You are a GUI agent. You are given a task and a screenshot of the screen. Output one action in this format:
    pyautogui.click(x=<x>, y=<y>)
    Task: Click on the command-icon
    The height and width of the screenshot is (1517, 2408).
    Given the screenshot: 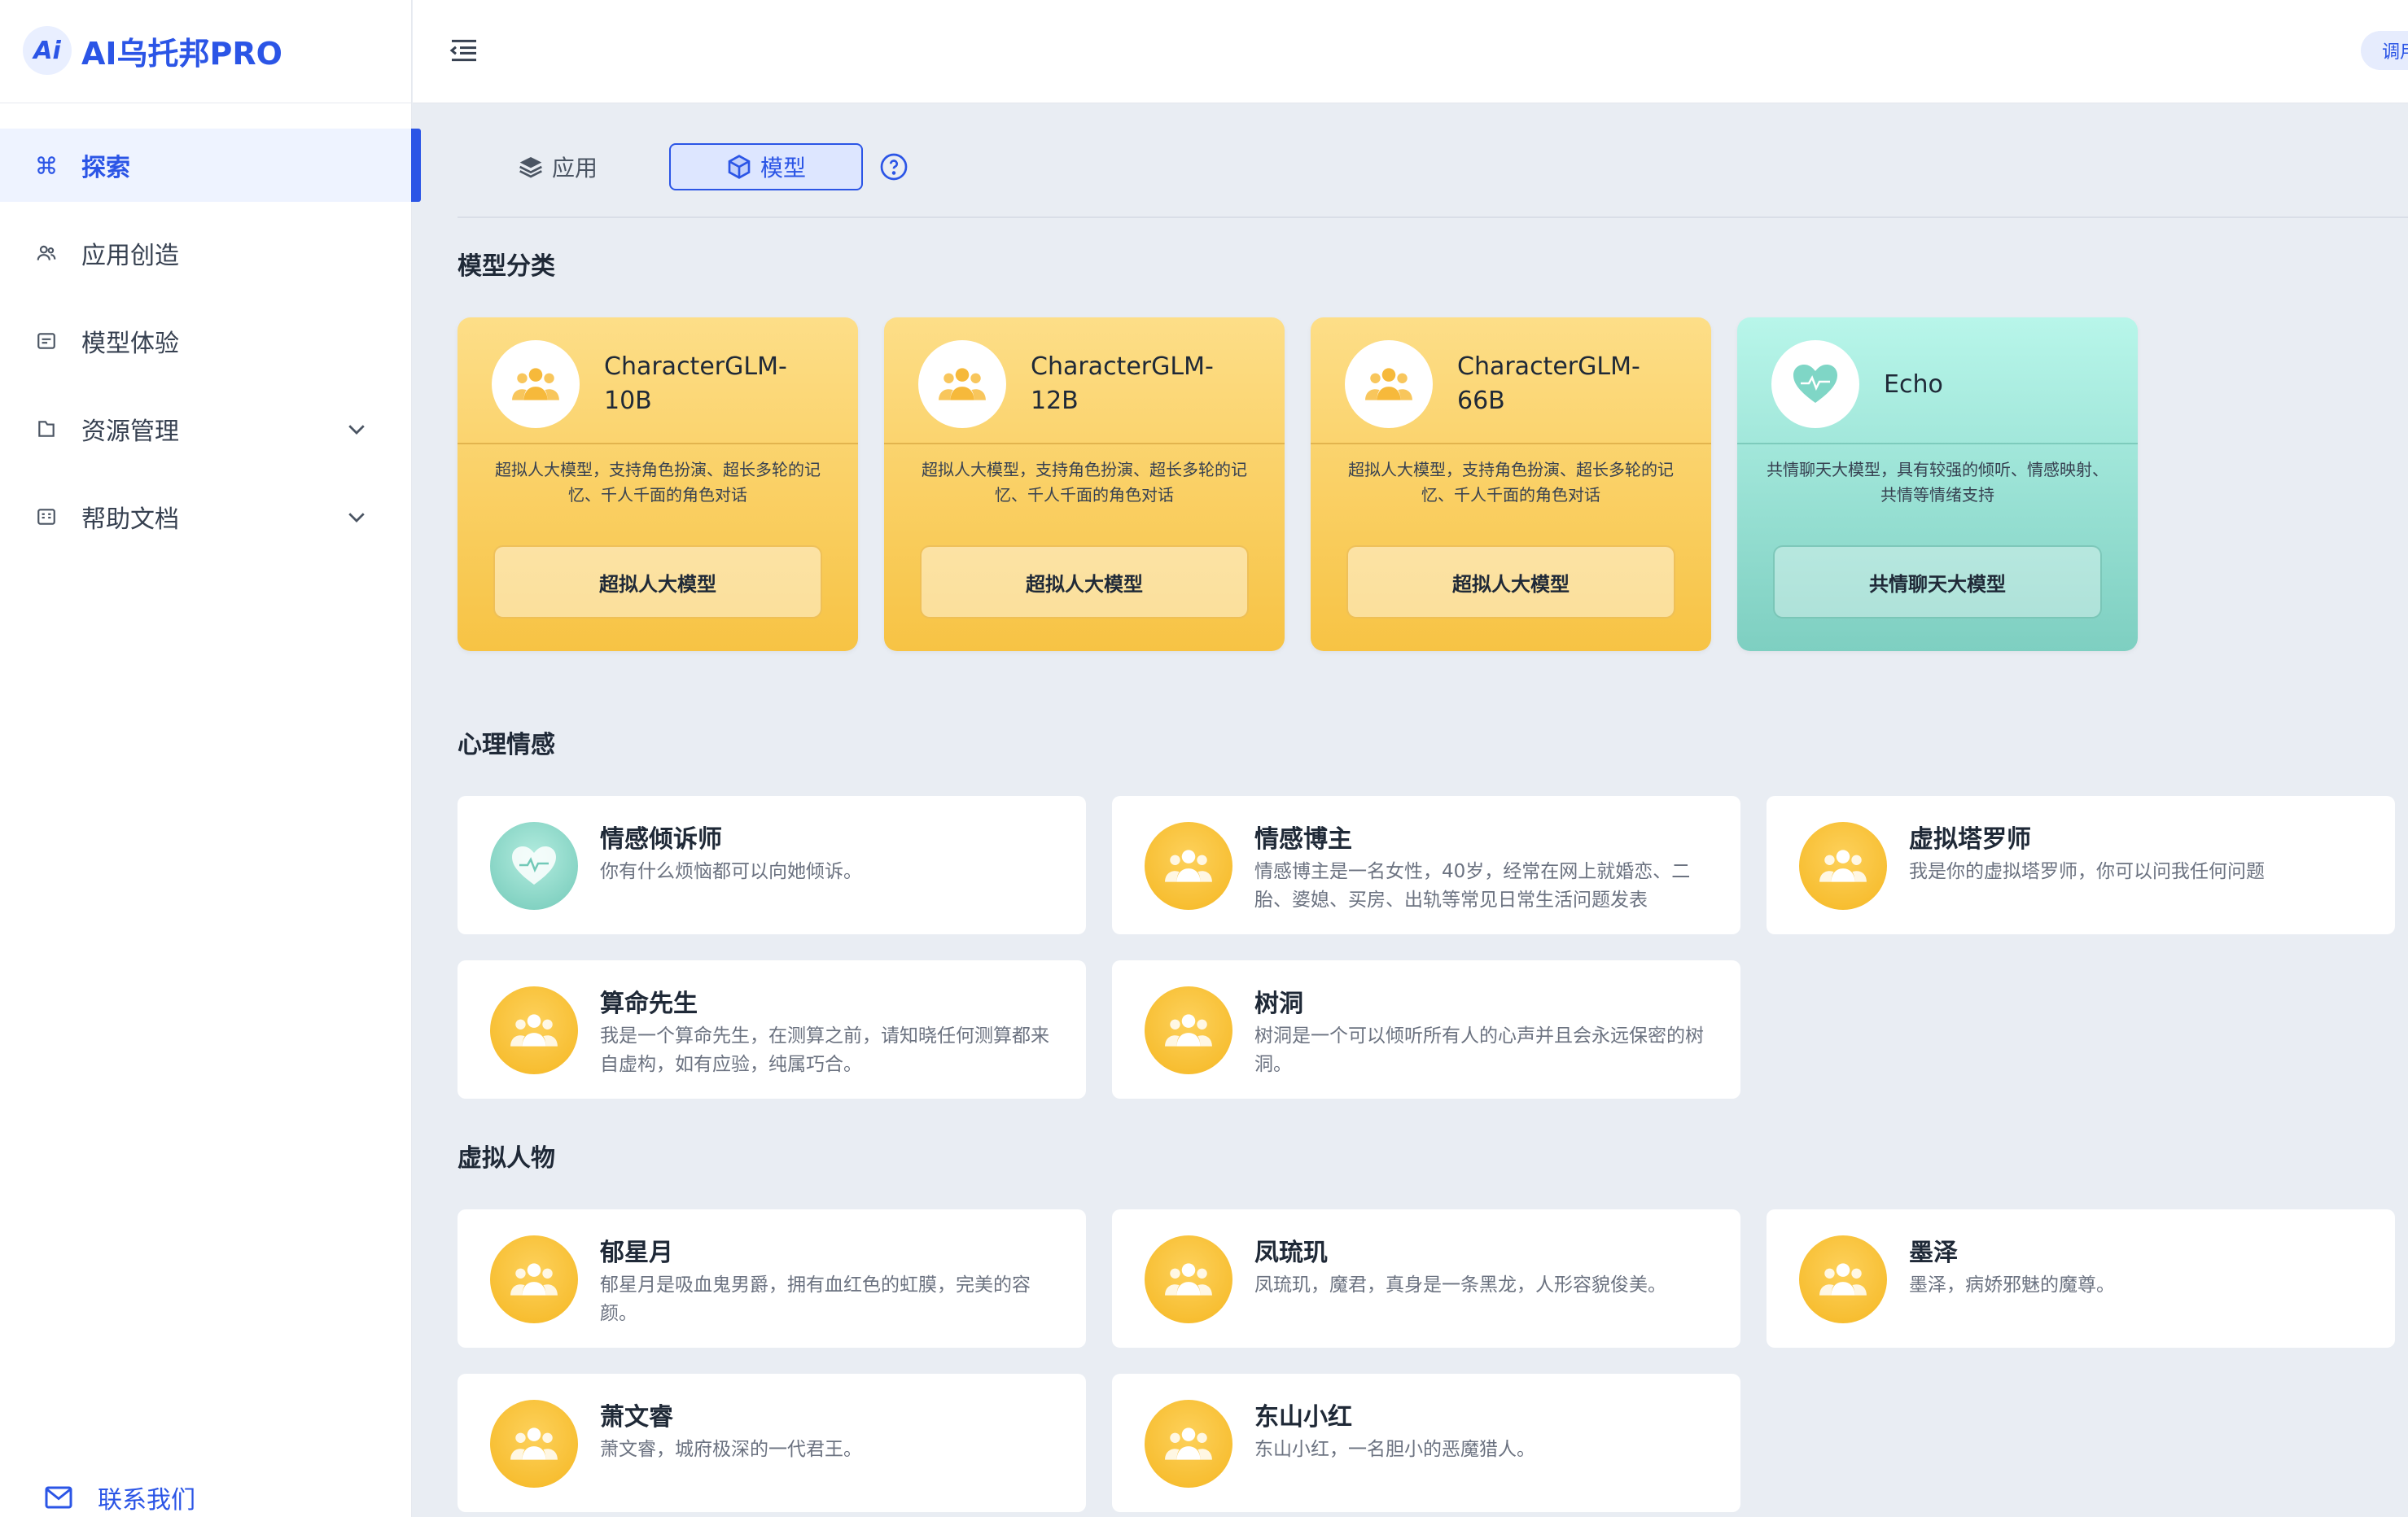 What is the action you would take?
    pyautogui.click(x=46, y=165)
    